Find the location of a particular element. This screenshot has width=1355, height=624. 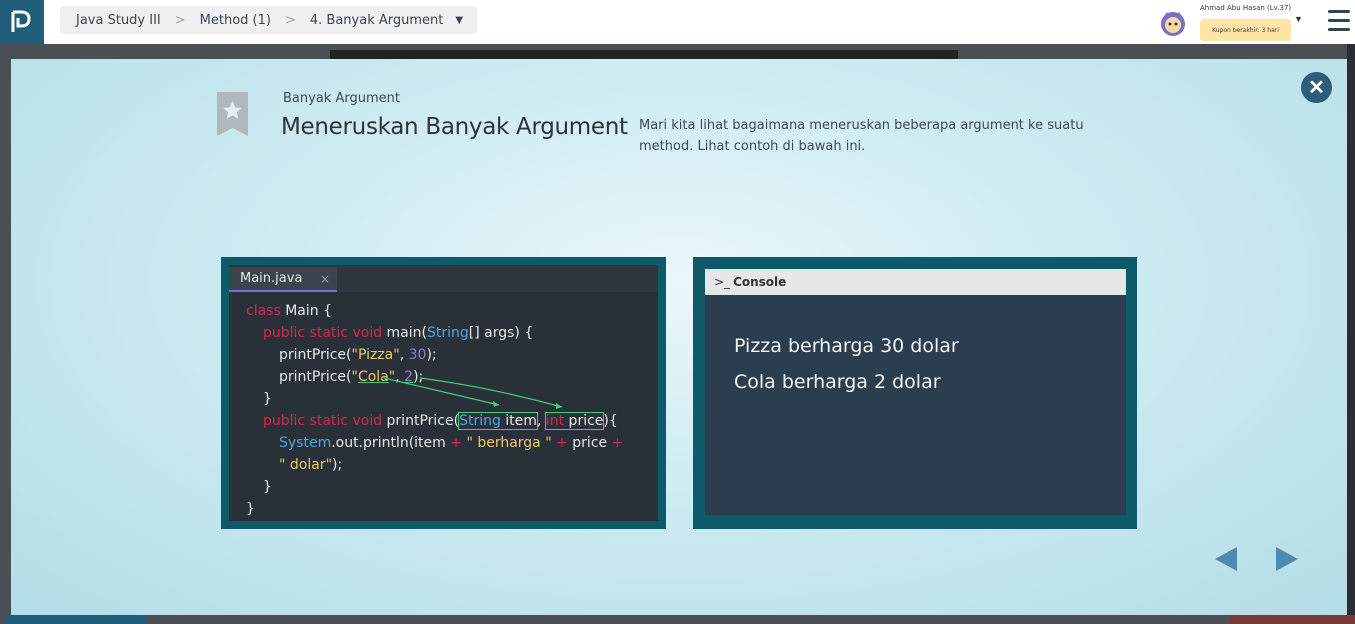

argument-flow-arrows is located at coordinates (473, 393).